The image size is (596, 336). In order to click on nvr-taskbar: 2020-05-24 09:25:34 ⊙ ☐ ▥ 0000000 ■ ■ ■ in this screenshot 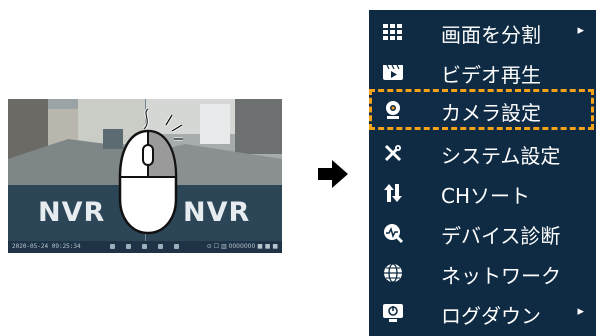, I will do `click(145, 247)`.